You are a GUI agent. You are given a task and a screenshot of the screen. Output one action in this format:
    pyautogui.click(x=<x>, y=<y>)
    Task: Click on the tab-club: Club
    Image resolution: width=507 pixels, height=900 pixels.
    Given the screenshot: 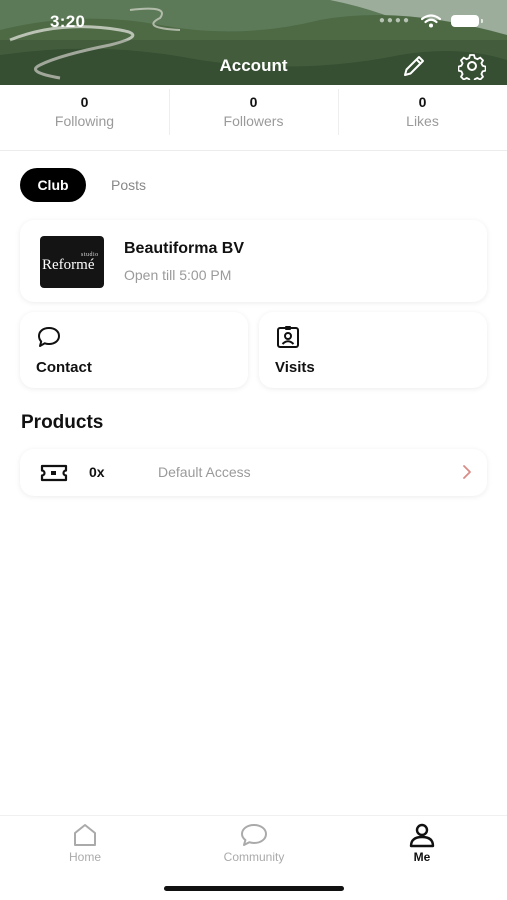 What is the action you would take?
    pyautogui.click(x=53, y=185)
    